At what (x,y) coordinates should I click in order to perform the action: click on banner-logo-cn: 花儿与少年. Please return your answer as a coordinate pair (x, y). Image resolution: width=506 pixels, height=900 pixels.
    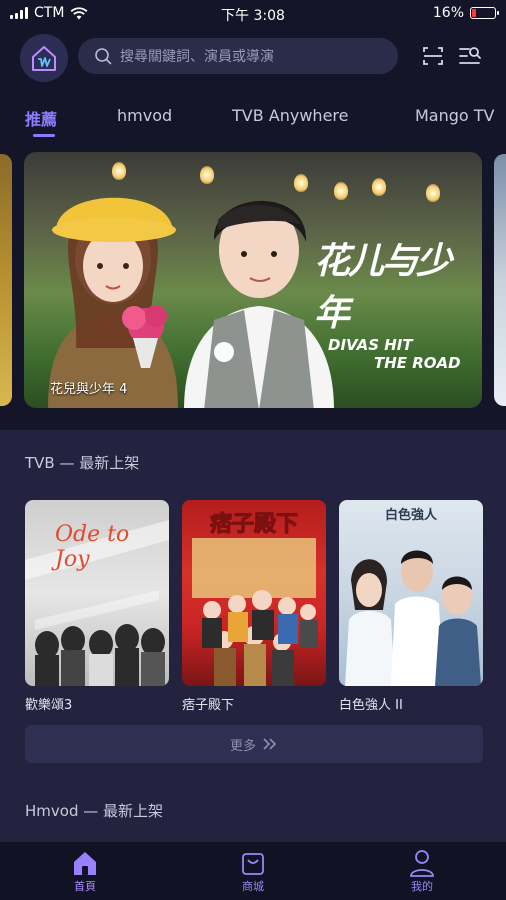
    Looking at the image, I should click on (383, 287).